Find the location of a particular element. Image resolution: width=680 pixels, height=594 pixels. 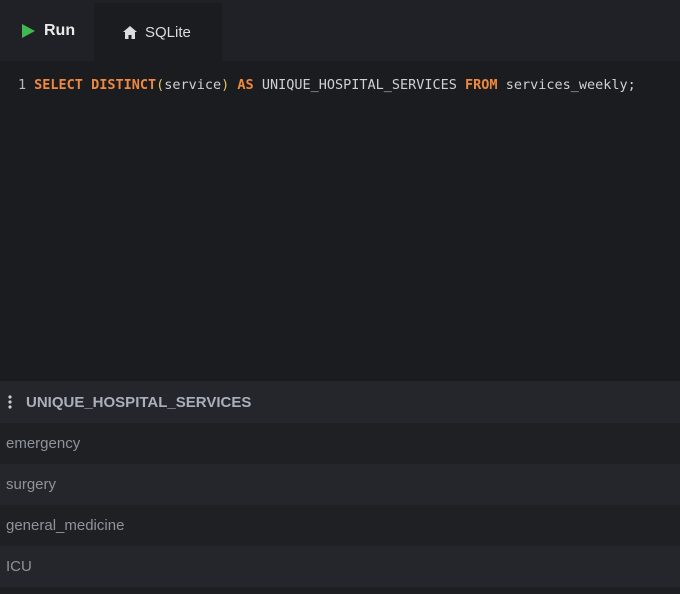

column-name: service is located at coordinates (193, 85).